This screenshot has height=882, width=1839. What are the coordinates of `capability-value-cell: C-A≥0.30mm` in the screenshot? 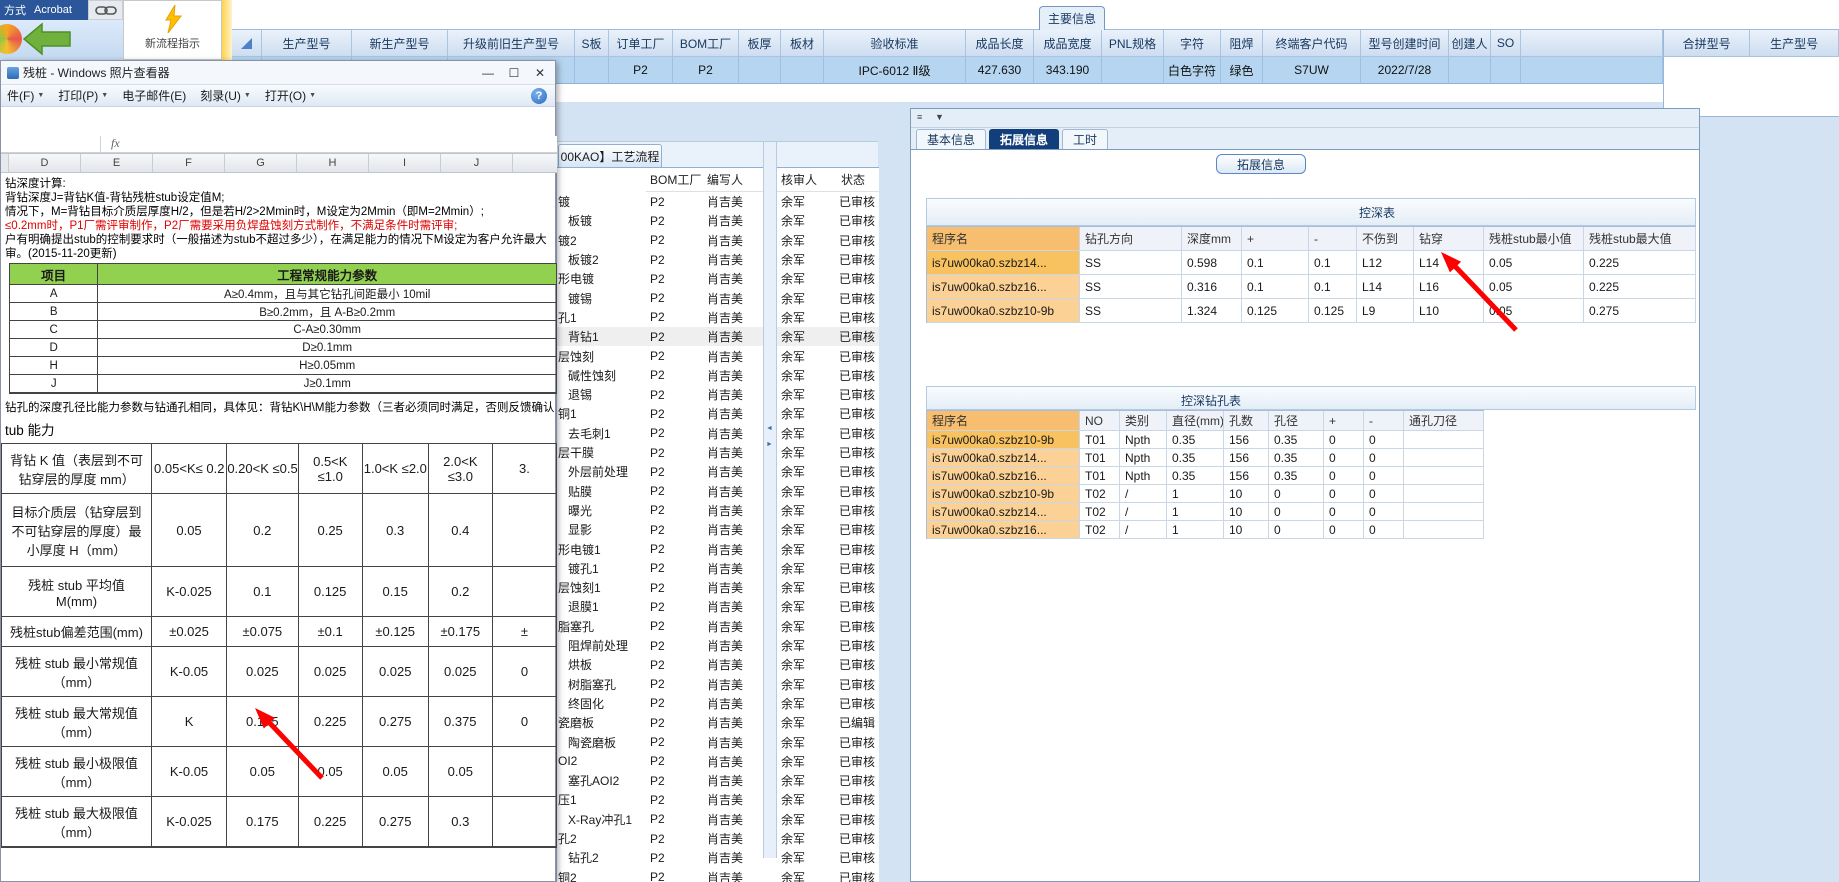 It's located at (327, 330).